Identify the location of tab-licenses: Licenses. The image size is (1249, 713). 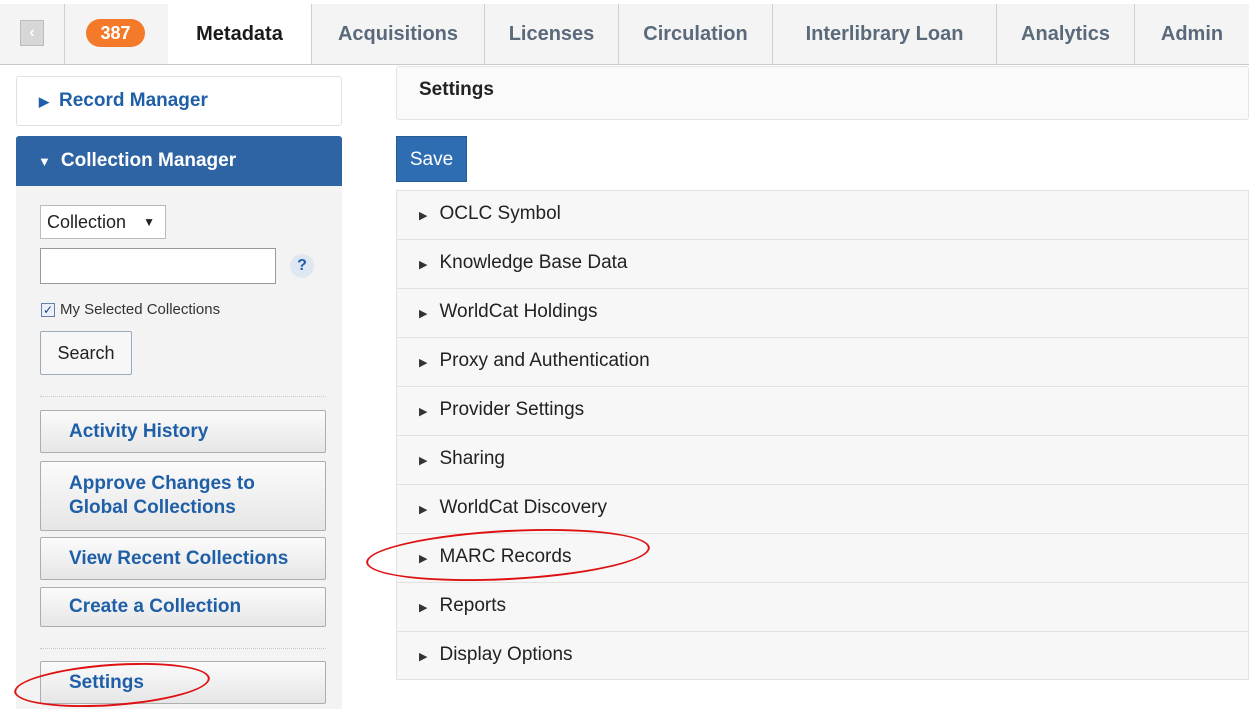
(552, 34).